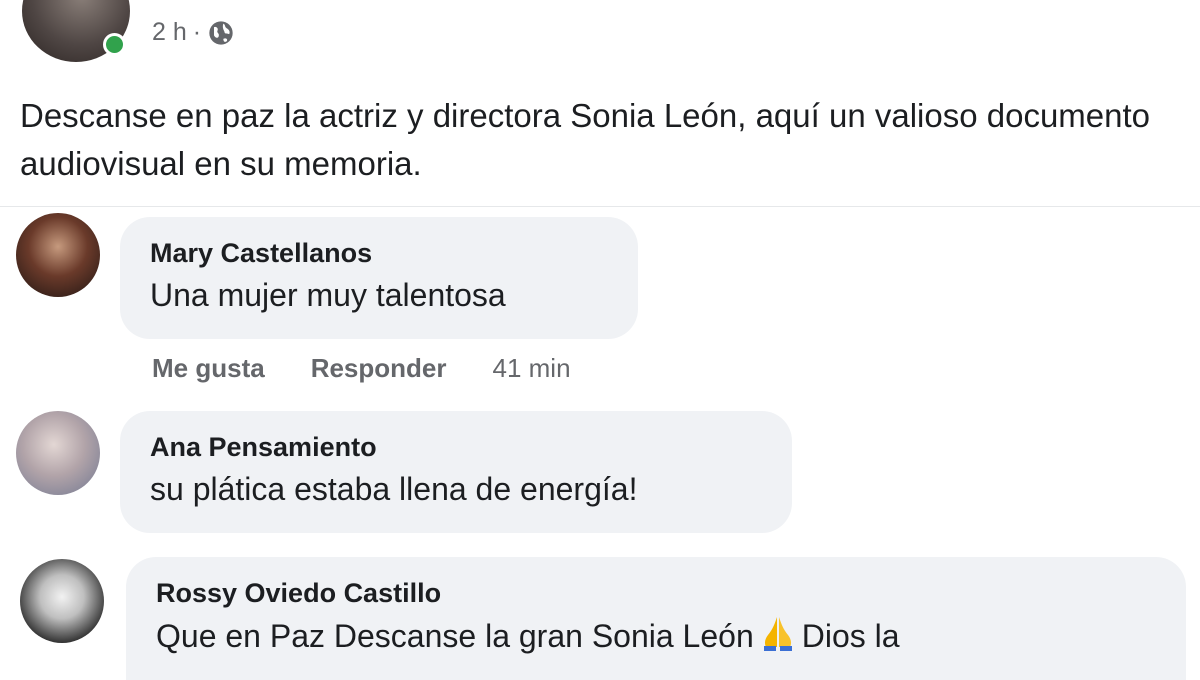 The width and height of the screenshot is (1200, 680). I want to click on reply-button: Responder, so click(379, 368).